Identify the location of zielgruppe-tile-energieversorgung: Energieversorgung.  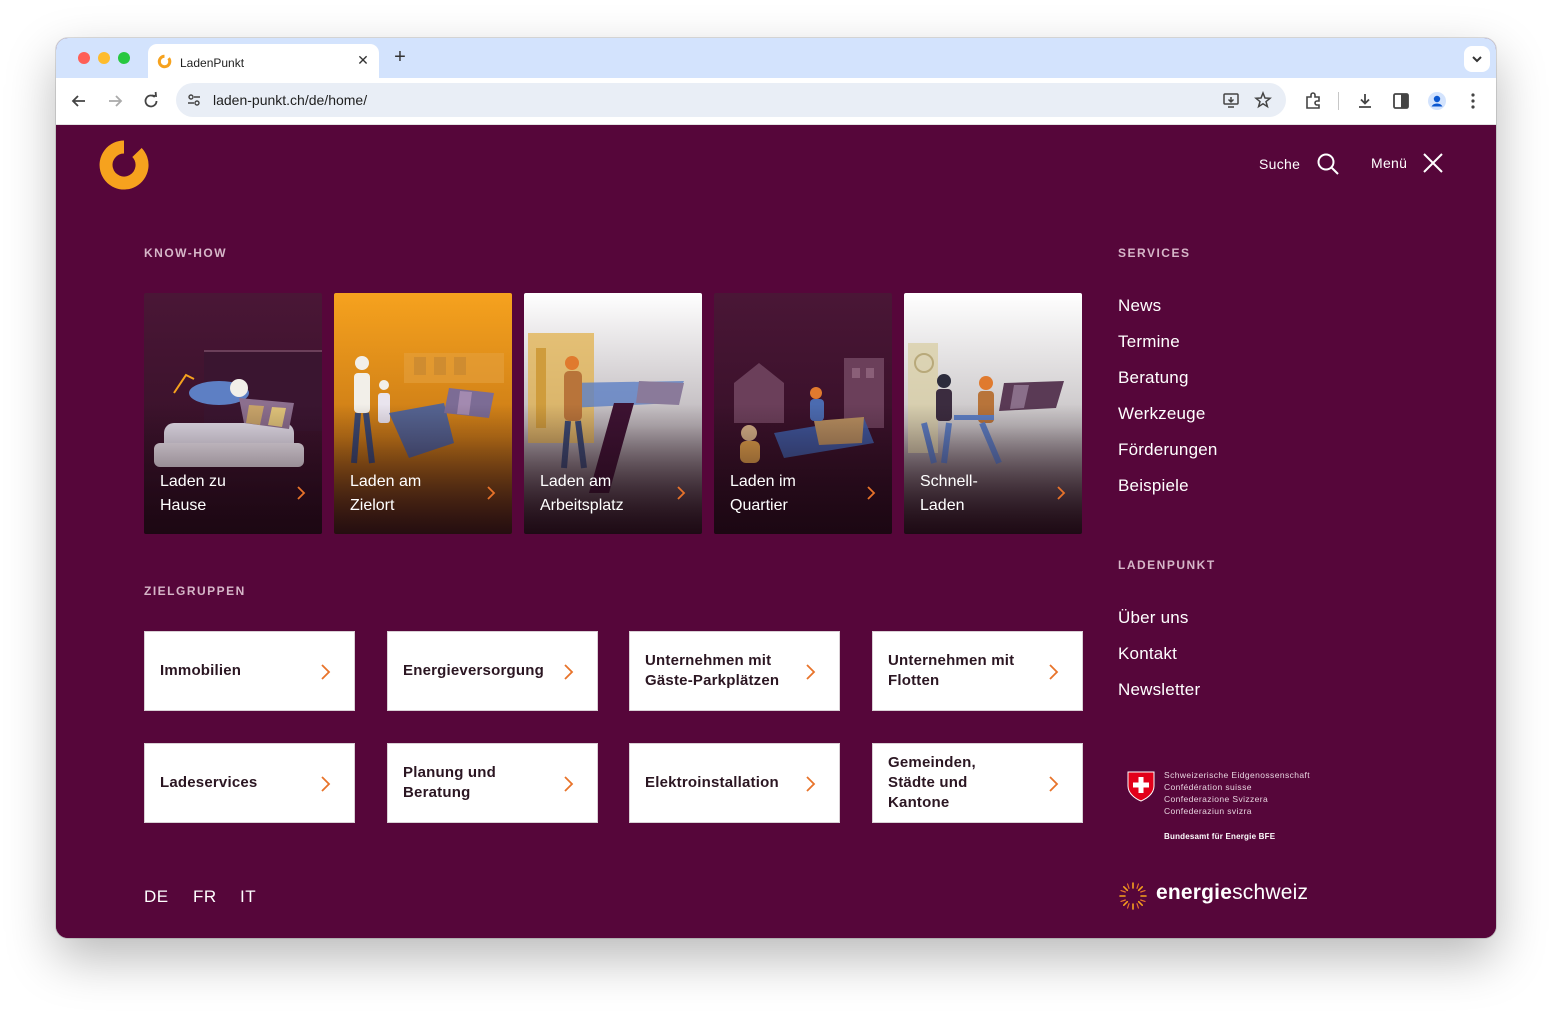
(492, 671).